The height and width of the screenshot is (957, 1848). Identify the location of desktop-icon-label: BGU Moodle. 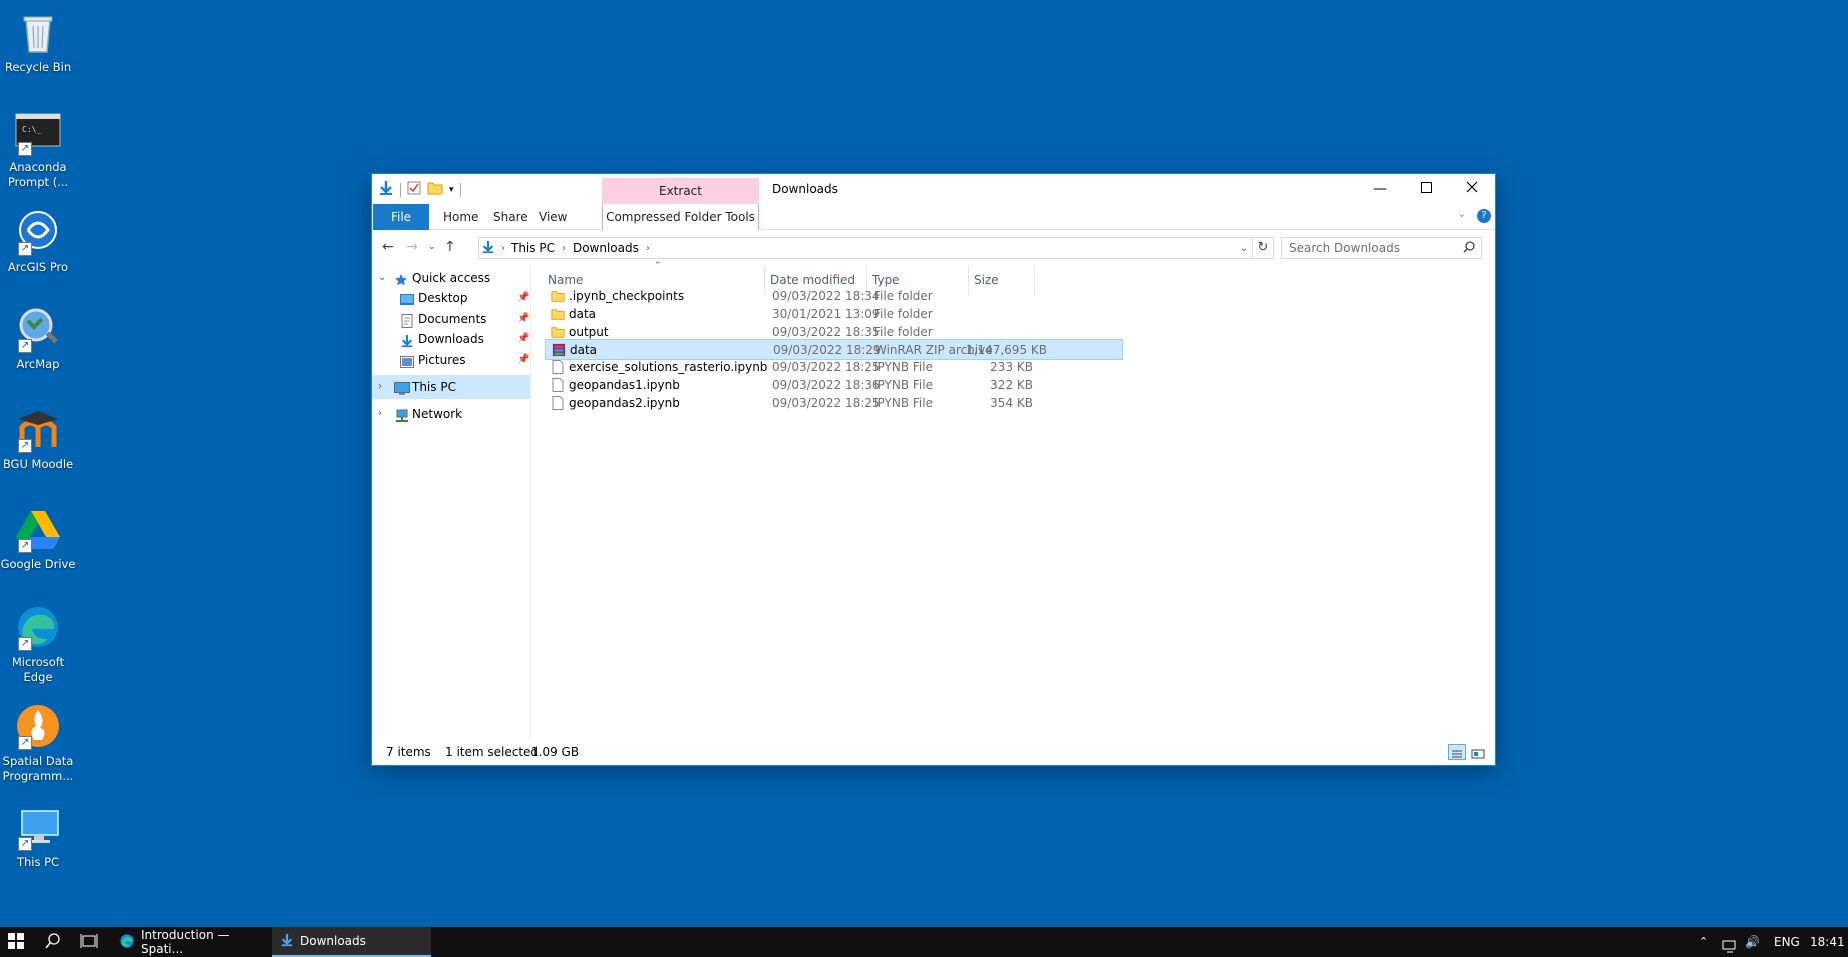
(38, 464).